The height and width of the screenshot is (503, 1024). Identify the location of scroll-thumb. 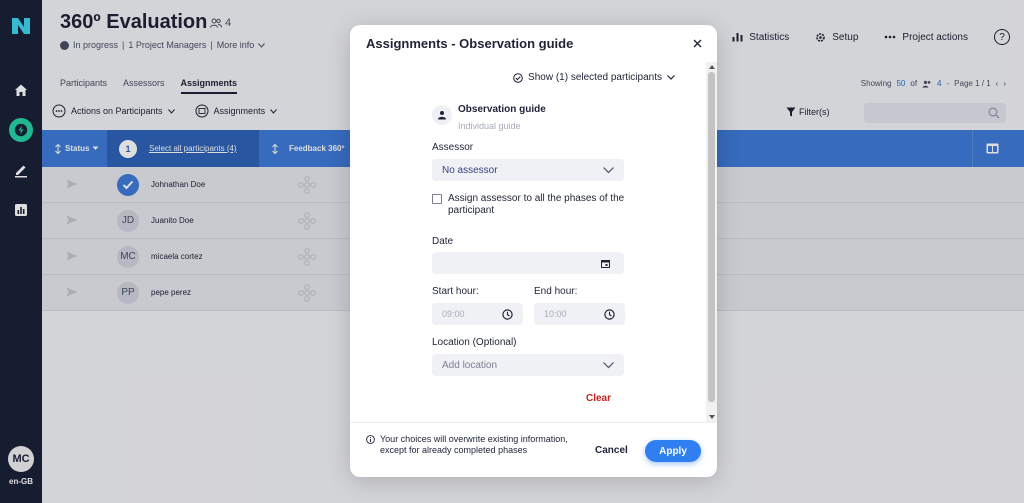
(711, 237).